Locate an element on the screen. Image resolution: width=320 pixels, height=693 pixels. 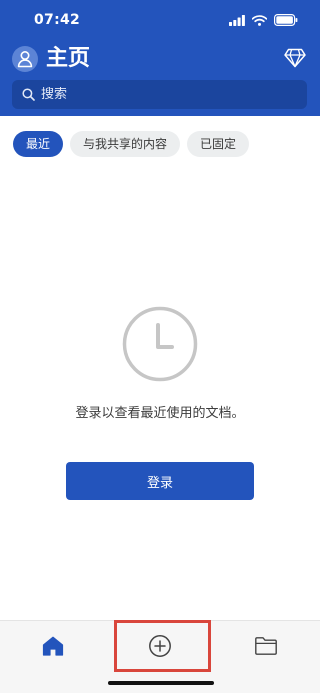
empty-state-message: 登录以查看最近使用的文档。 is located at coordinates (160, 413).